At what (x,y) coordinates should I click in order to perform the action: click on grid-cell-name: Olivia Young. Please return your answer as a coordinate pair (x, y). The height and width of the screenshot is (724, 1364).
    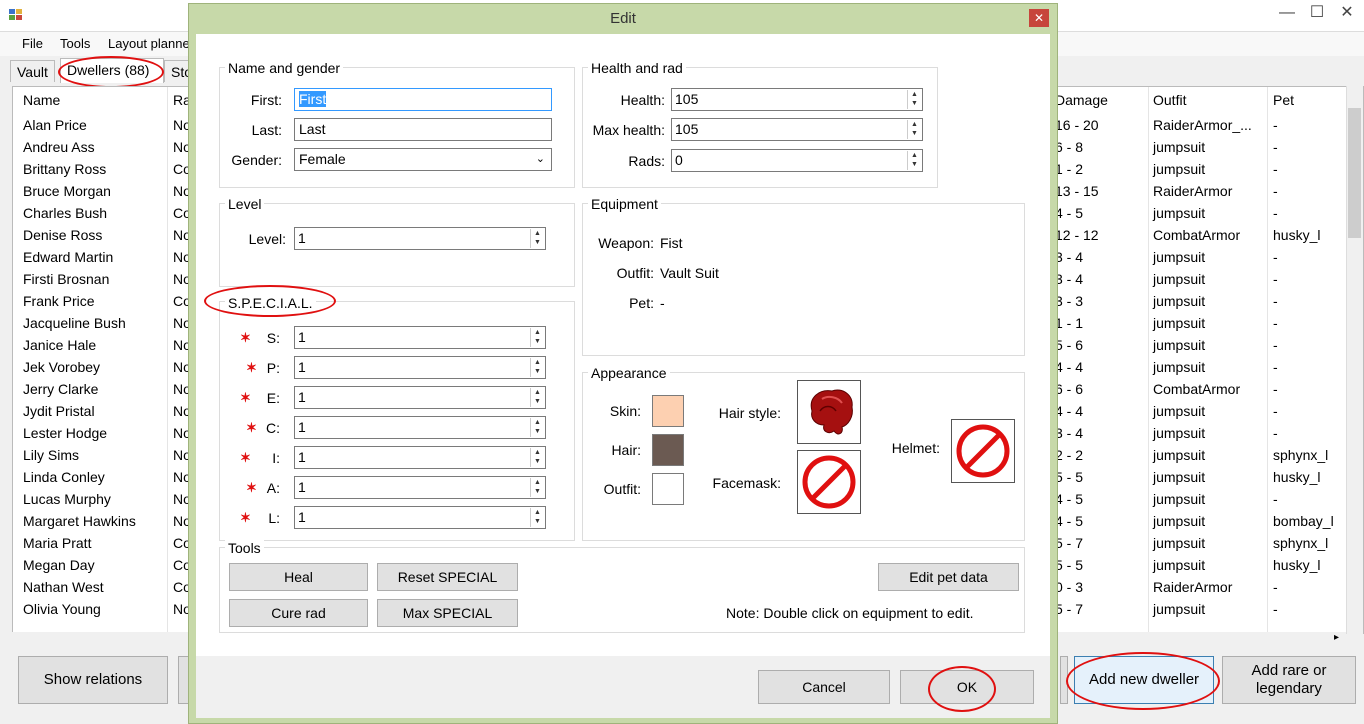
    Looking at the image, I should click on (62, 609).